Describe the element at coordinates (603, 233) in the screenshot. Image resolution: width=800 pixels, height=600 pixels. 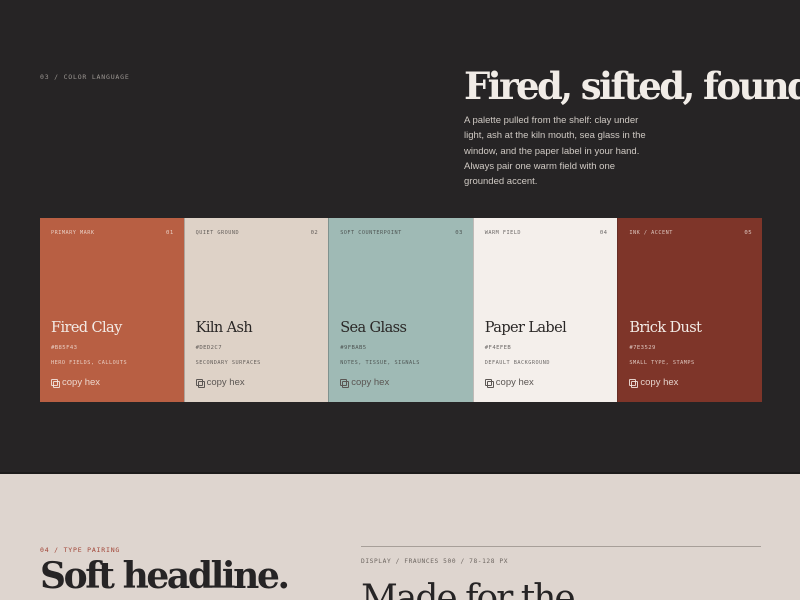
I see `swatch-number: 04` at that location.